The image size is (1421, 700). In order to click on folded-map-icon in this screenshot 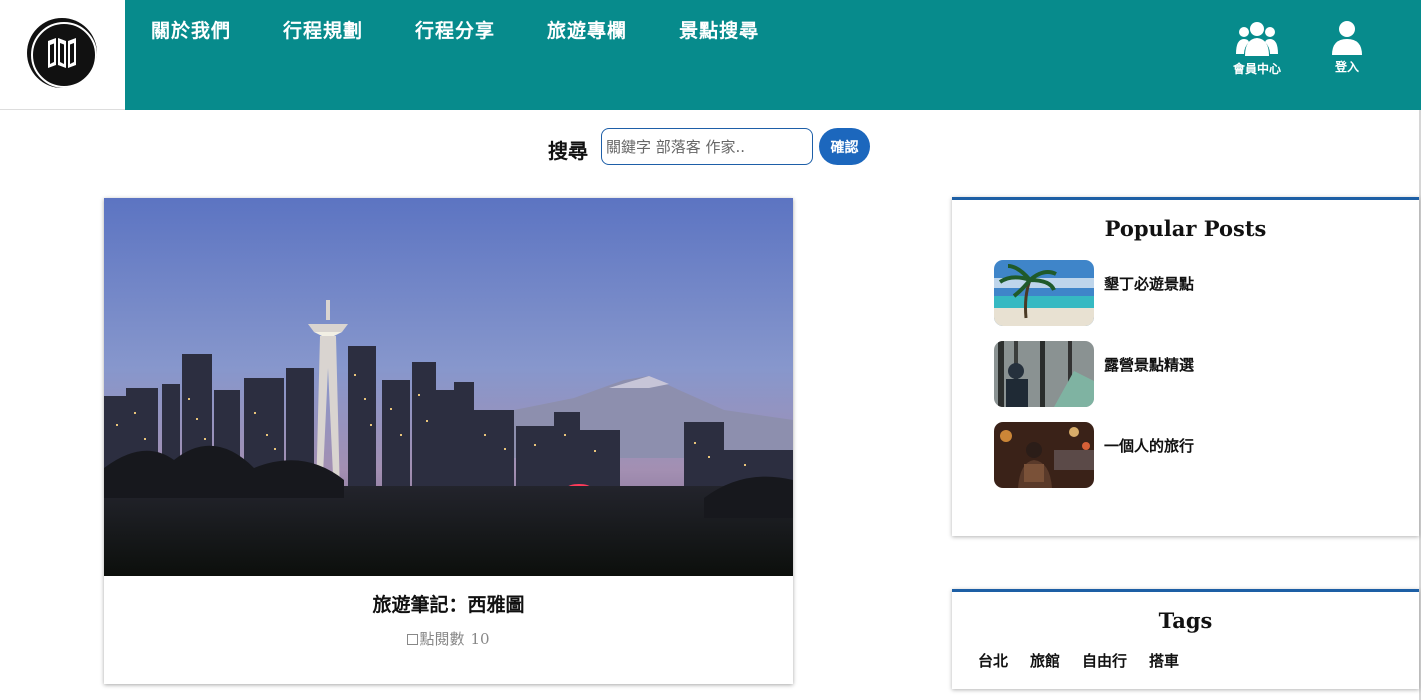, I will do `click(62, 53)`.